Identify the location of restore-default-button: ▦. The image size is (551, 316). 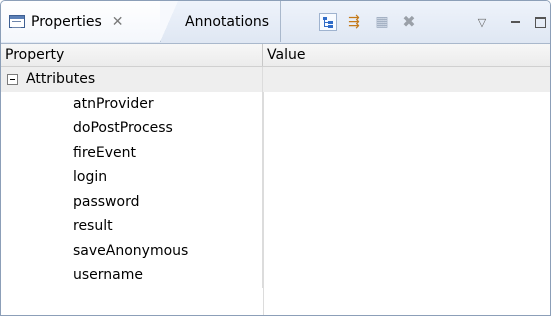
(382, 22).